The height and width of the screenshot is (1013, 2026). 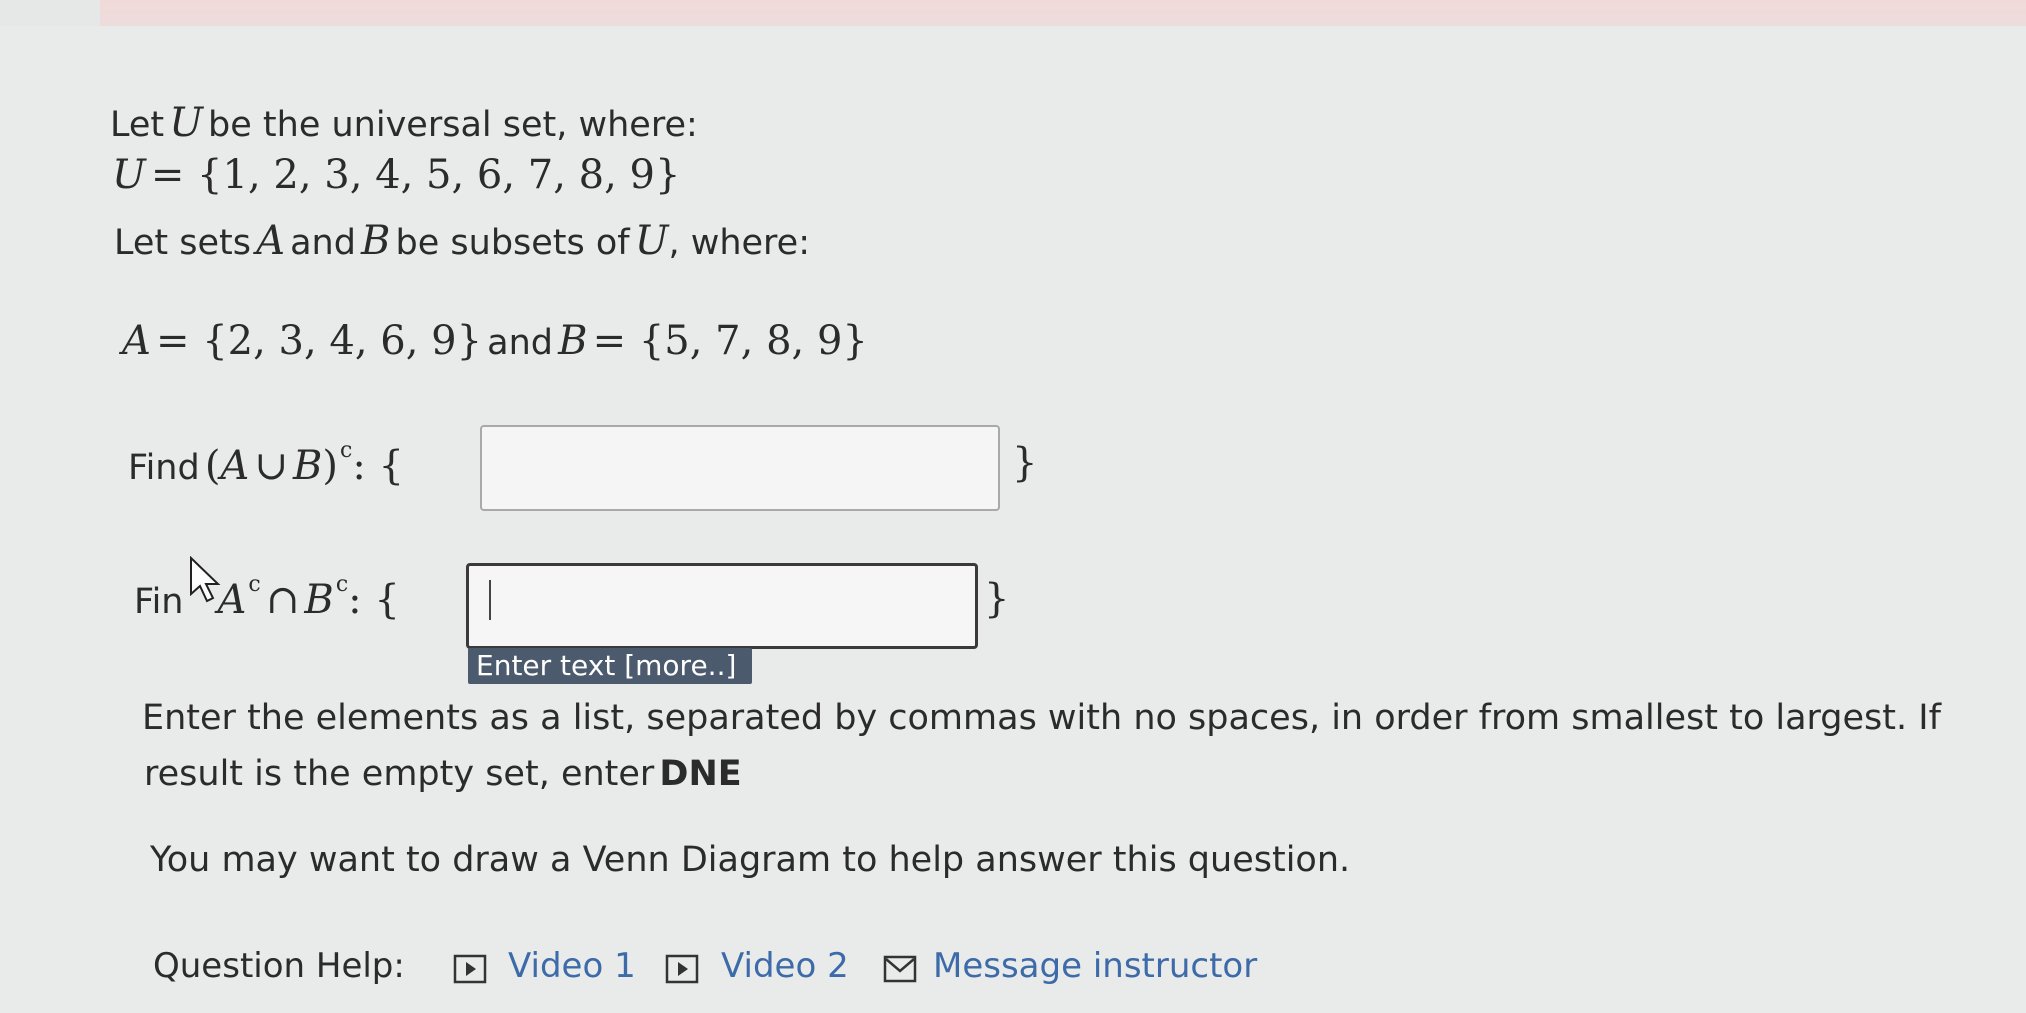 What do you see at coordinates (415, 175) in the screenshot?
I see `universal-set-values: = {1, 2, 3, 4, 5, 6, 7, 8, 9}` at bounding box center [415, 175].